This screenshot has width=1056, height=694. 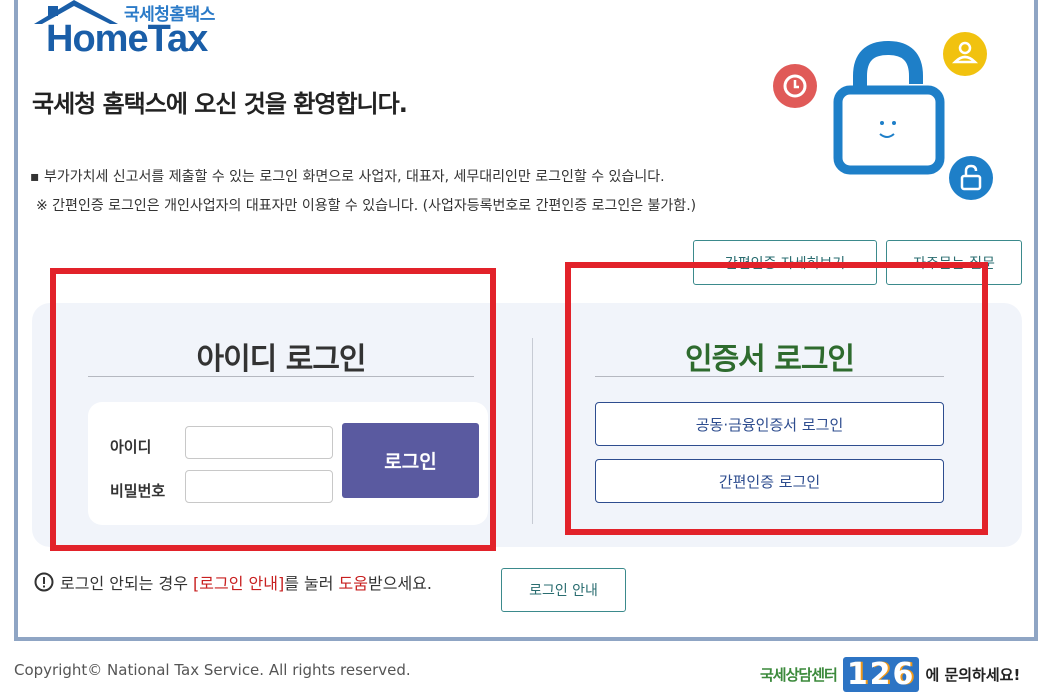 I want to click on exclamation-icon, so click(x=44, y=582).